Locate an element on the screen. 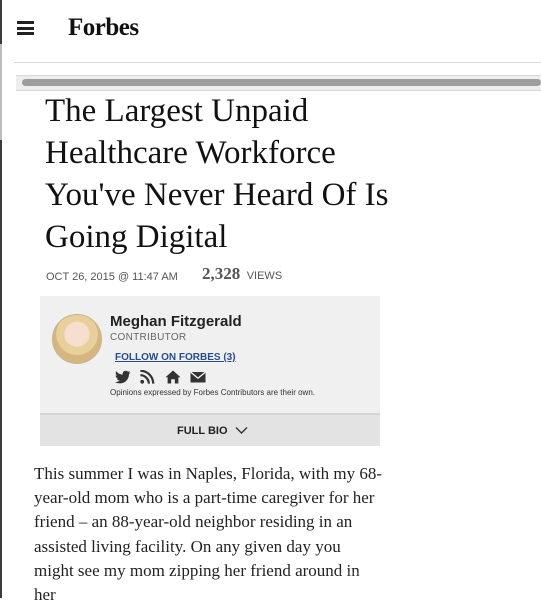 The width and height of the screenshot is (541, 607). view-count-label: VIEWS is located at coordinates (264, 276).